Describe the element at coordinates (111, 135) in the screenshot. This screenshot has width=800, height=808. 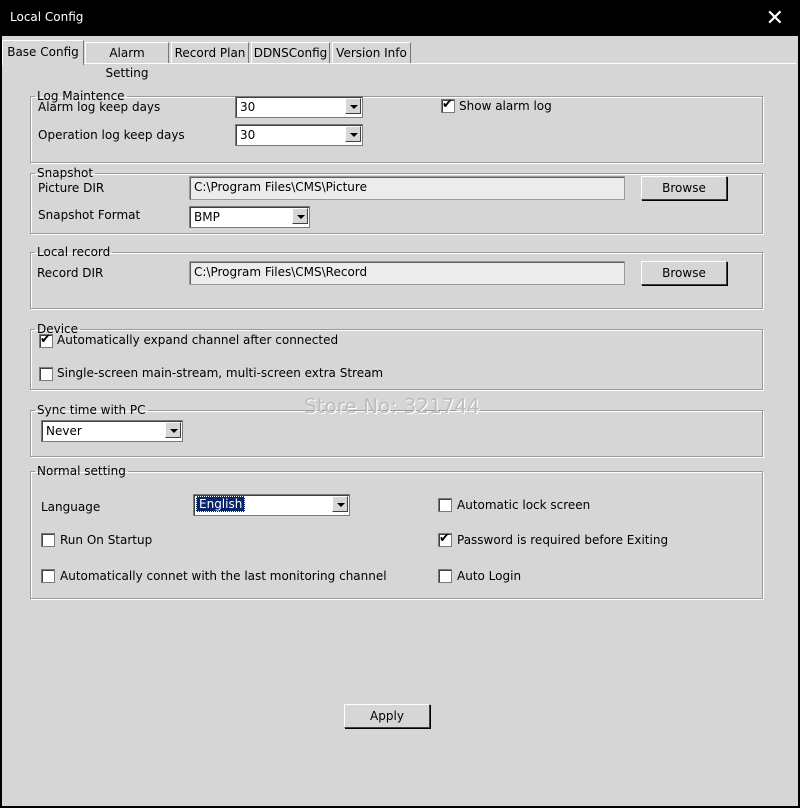
I see `operation-log-days-label: Operation log keep days` at that location.